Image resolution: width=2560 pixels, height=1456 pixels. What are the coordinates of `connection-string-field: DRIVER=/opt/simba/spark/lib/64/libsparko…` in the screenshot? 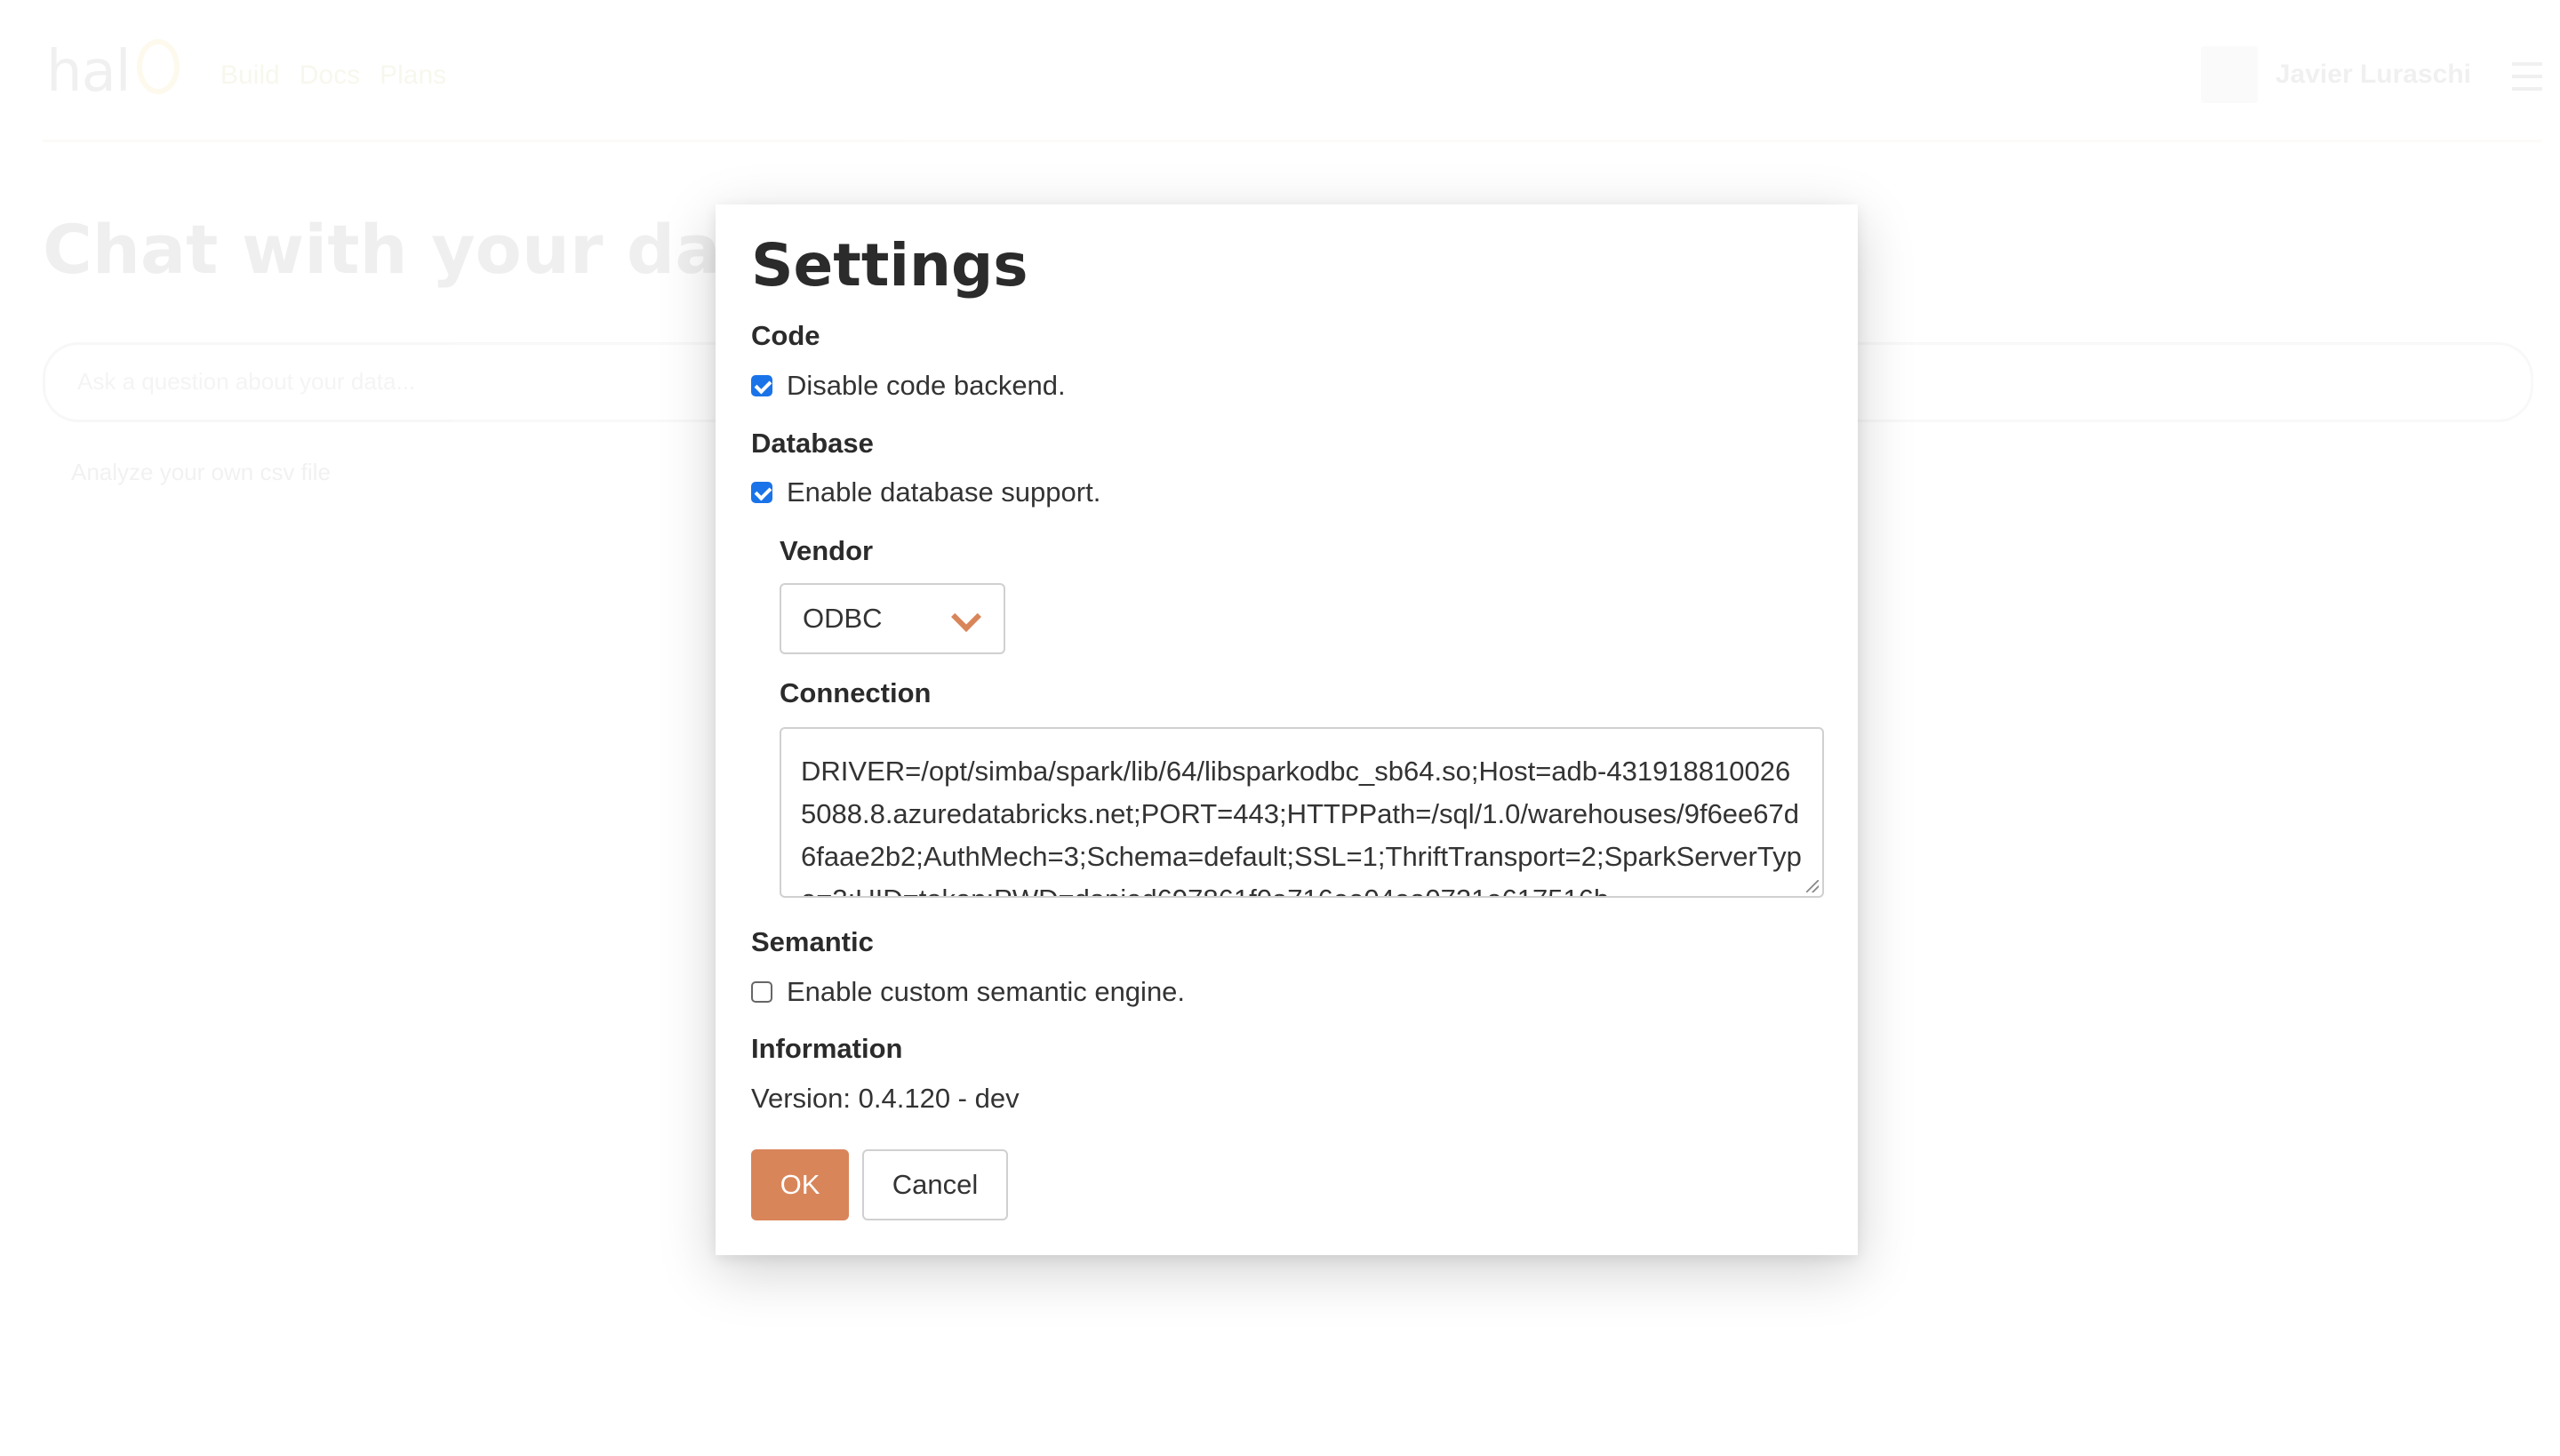 It's located at (1302, 812).